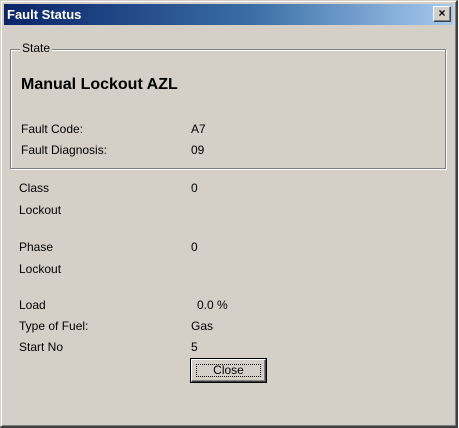 This screenshot has width=459, height=428. Describe the element at coordinates (64, 150) in the screenshot. I see `fault-diagnosis-label: Fault Diagnosis:` at that location.